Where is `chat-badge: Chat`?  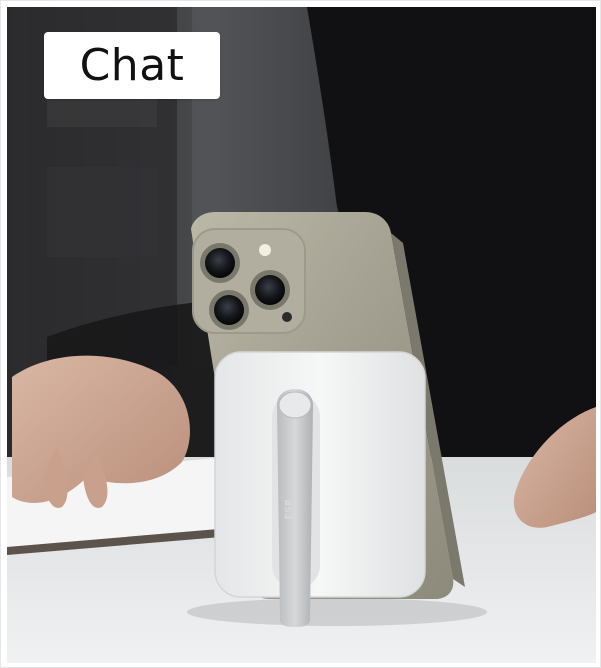 chat-badge: Chat is located at coordinates (132, 65).